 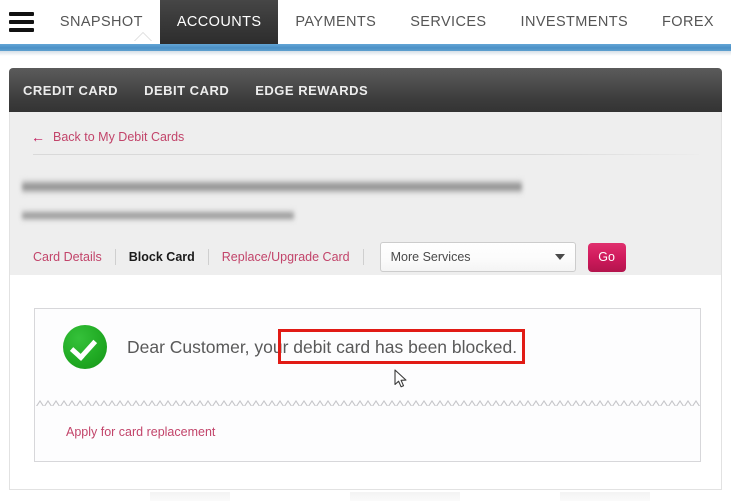 I want to click on go-button: Go, so click(x=606, y=257).